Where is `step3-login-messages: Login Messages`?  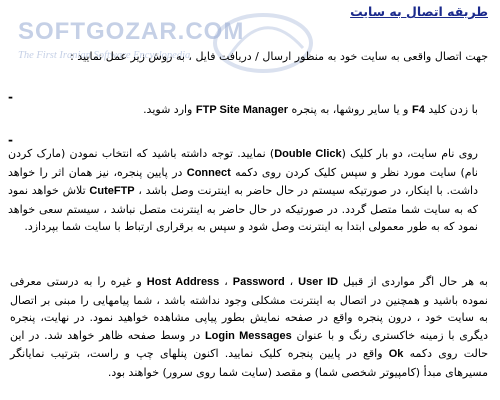 step3-login-messages: Login Messages is located at coordinates (248, 335).